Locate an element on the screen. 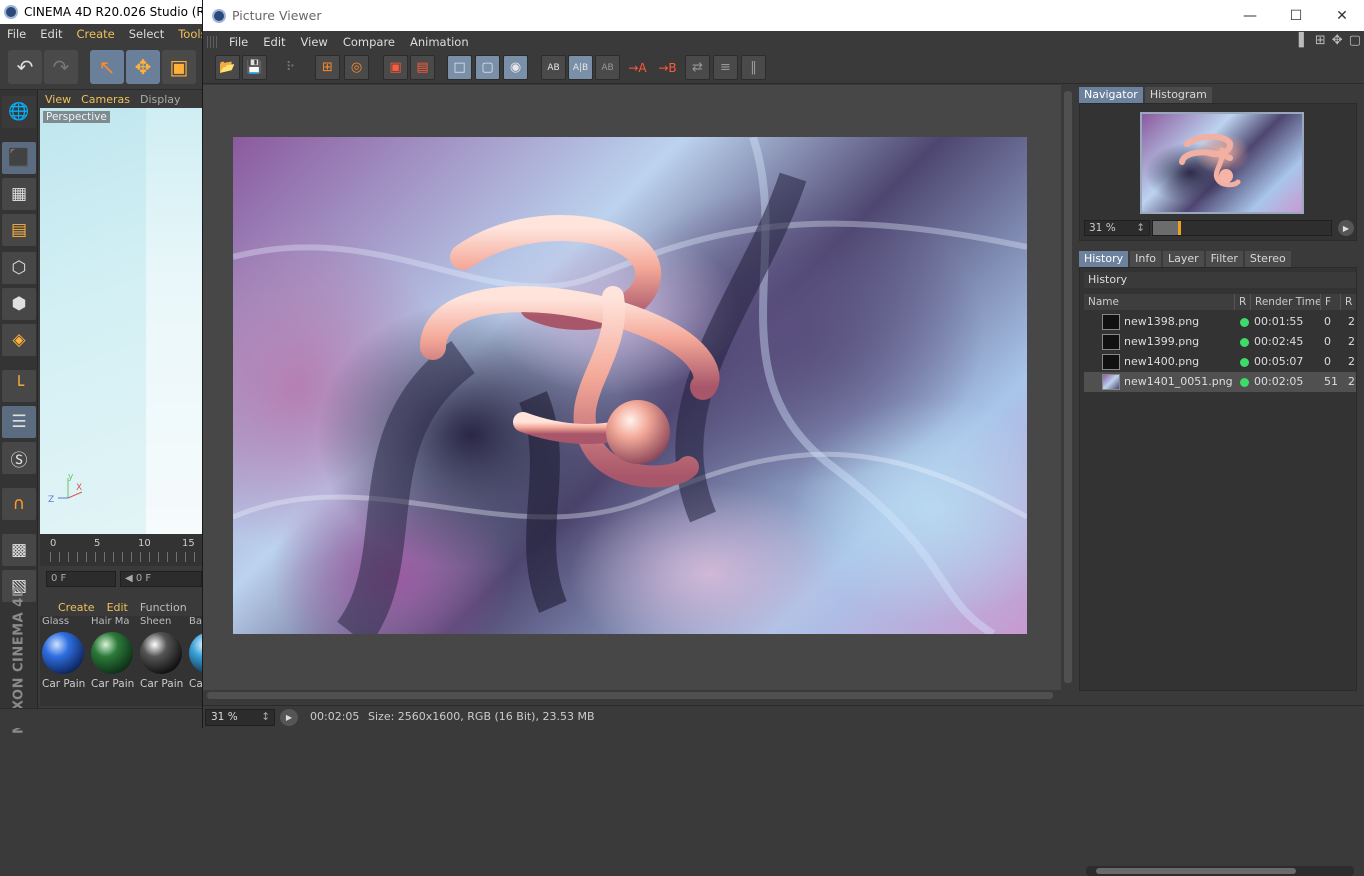  tab-stereo: Stereo is located at coordinates (1267, 259).